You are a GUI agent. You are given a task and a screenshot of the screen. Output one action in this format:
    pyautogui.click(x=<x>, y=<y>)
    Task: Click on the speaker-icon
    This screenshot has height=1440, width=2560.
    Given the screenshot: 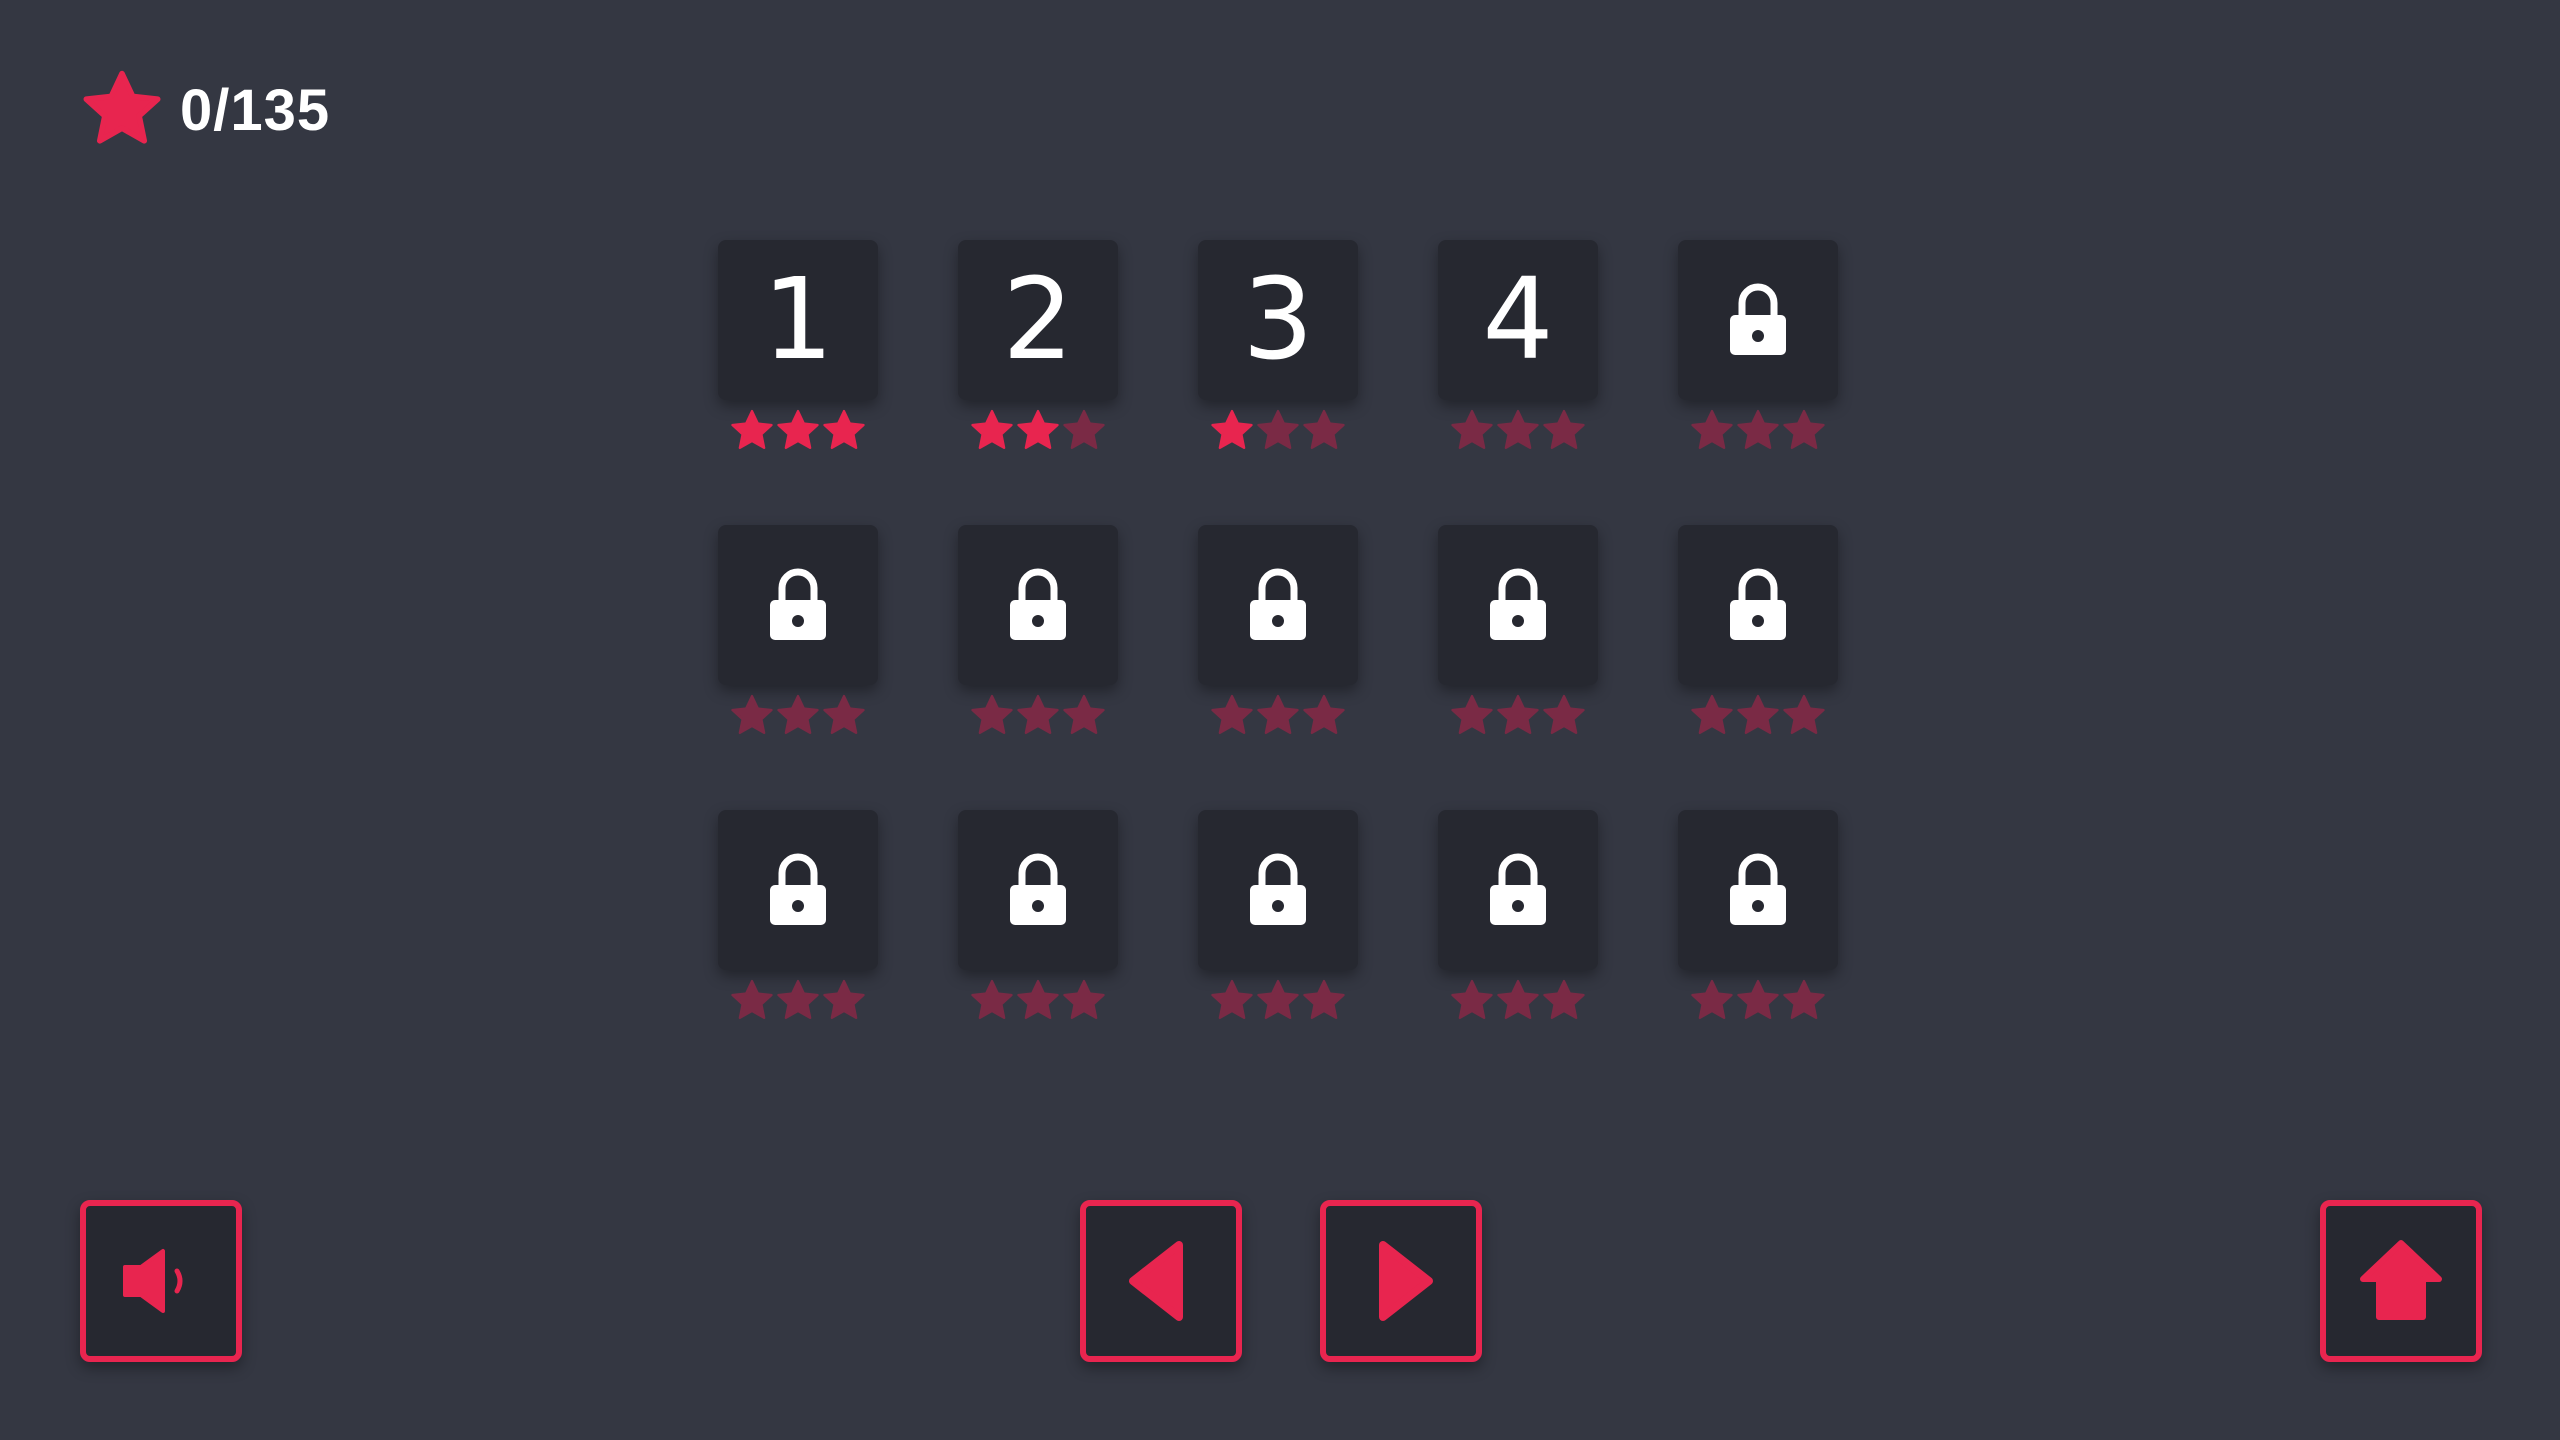 What is the action you would take?
    pyautogui.click(x=153, y=1281)
    